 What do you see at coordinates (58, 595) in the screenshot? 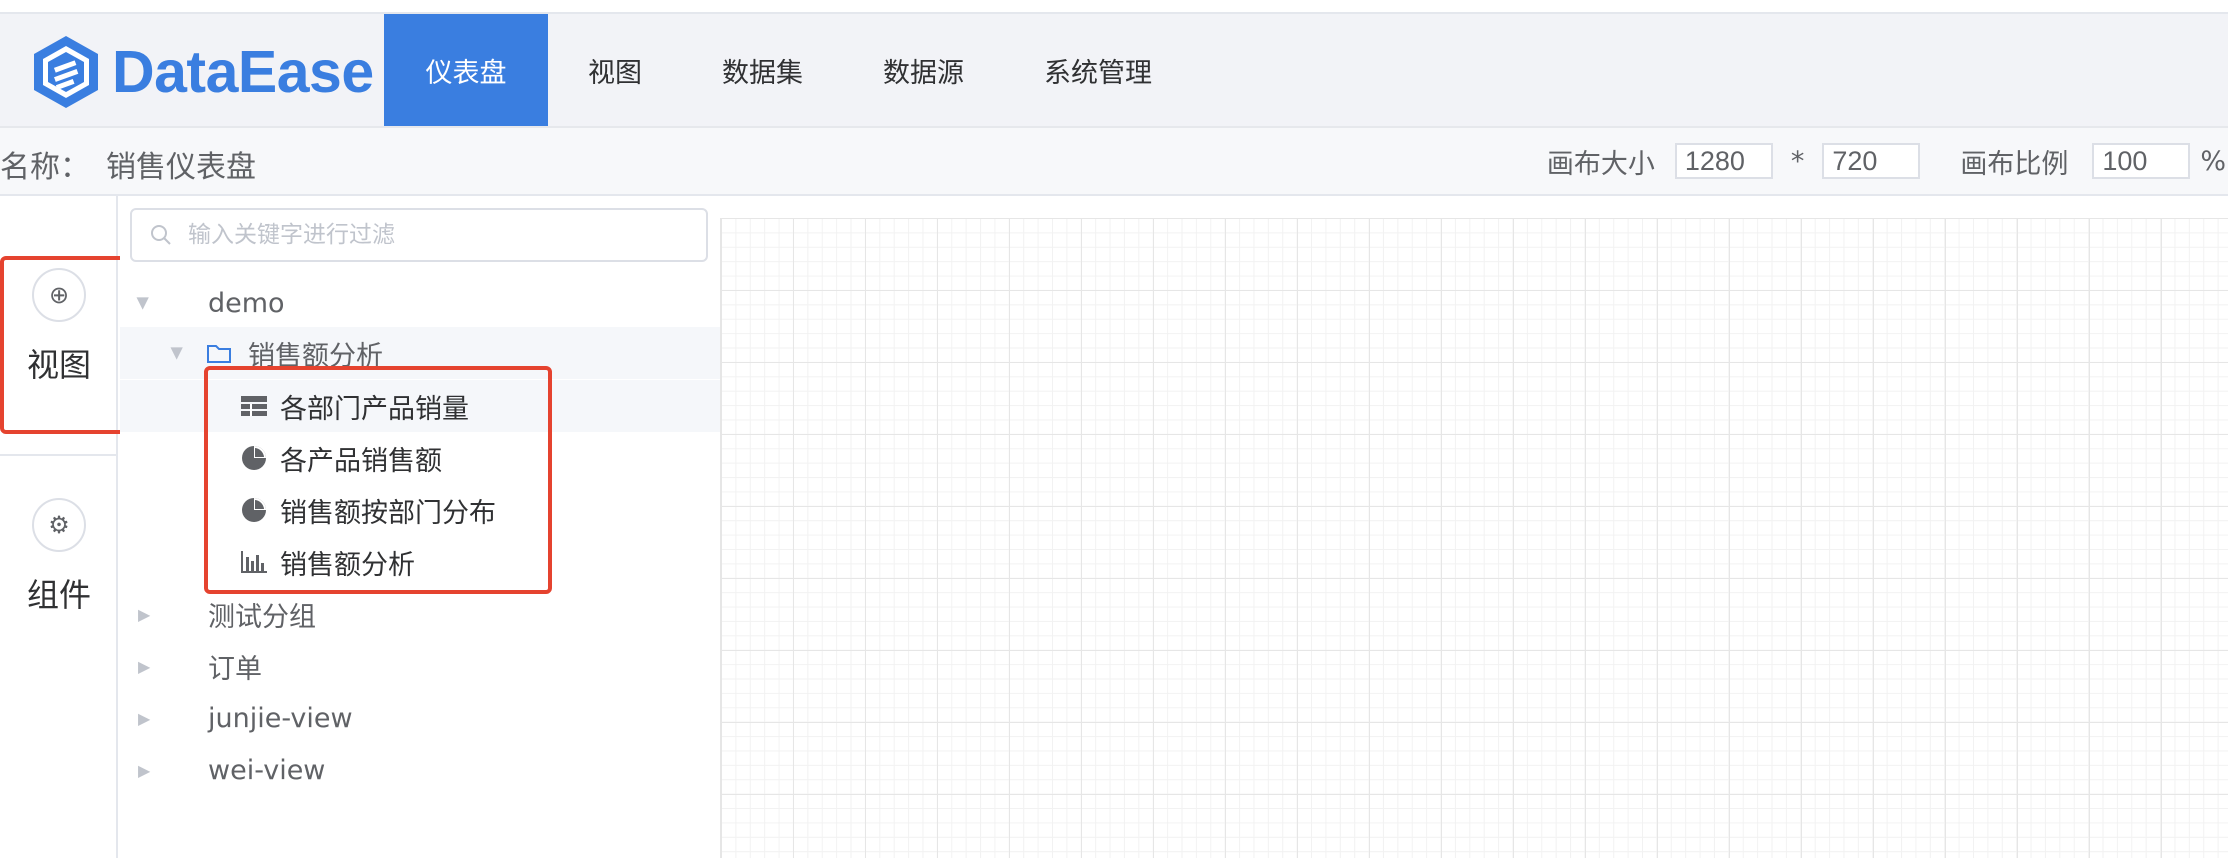
I see `component-tab-label: 组件` at bounding box center [58, 595].